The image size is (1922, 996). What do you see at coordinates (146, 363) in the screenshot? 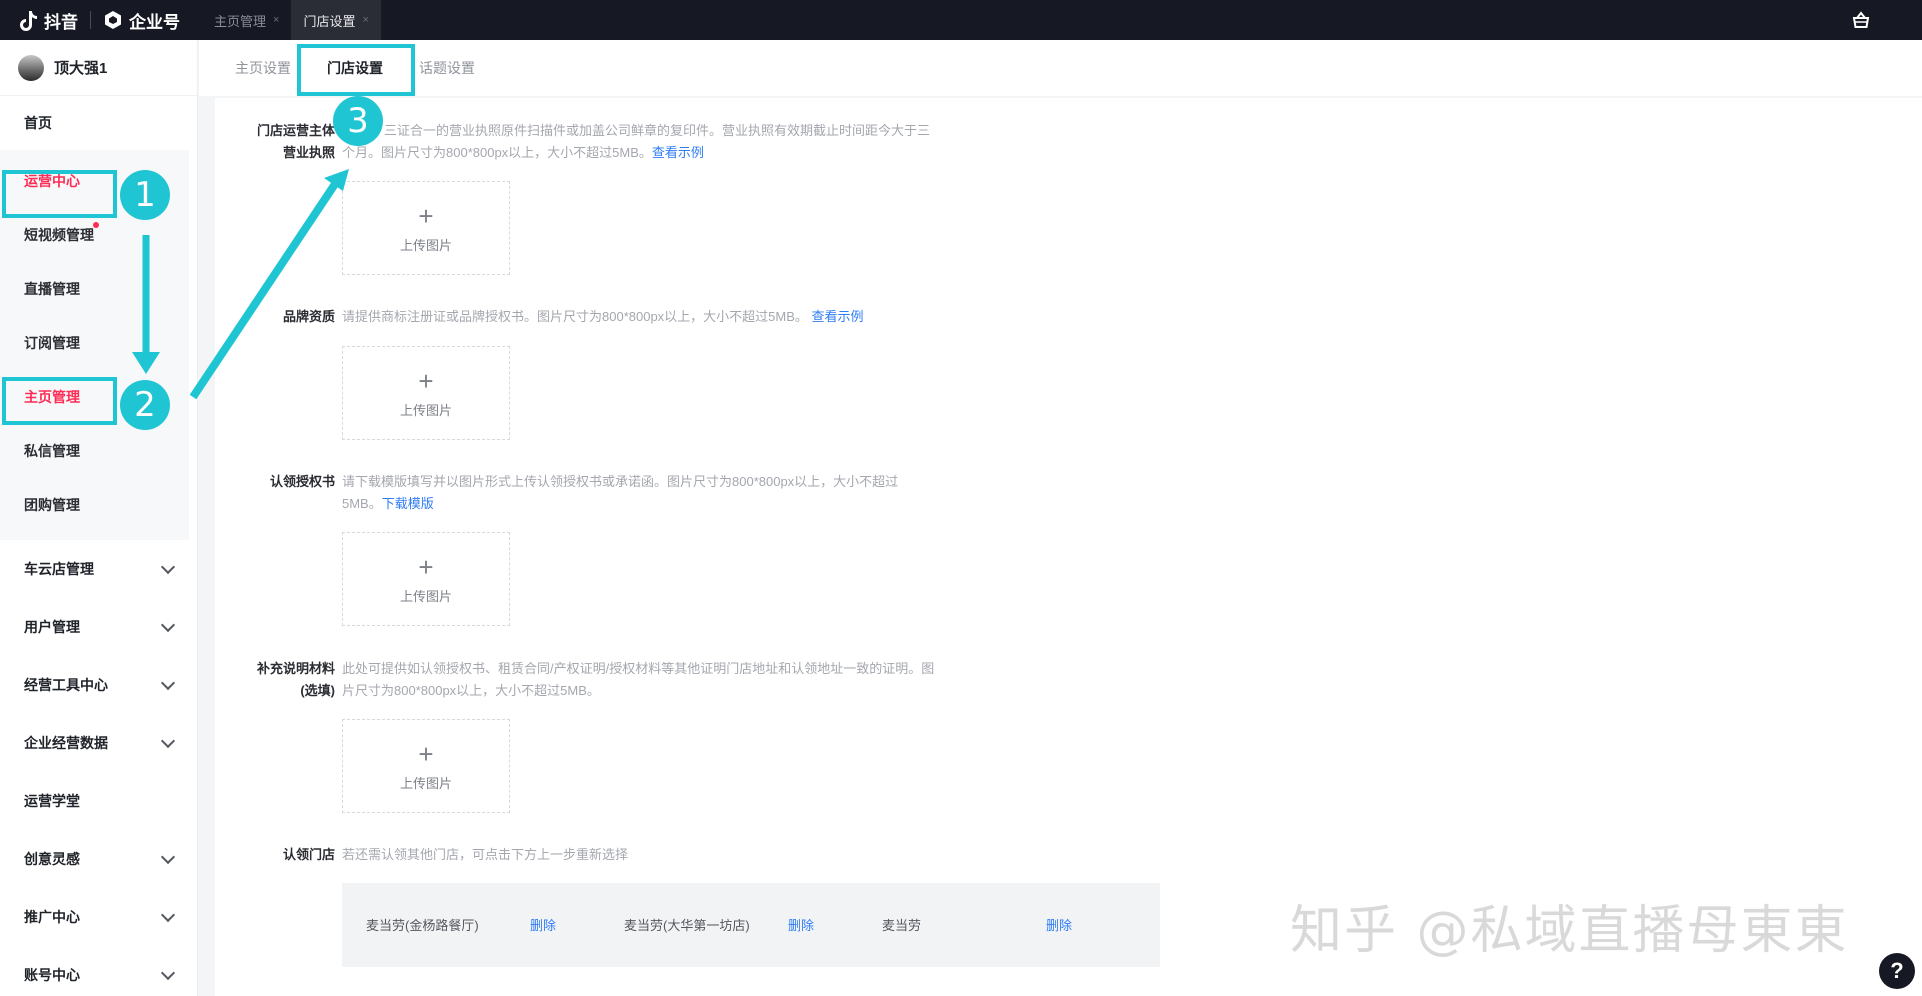
I see `arrow-down-head` at bounding box center [146, 363].